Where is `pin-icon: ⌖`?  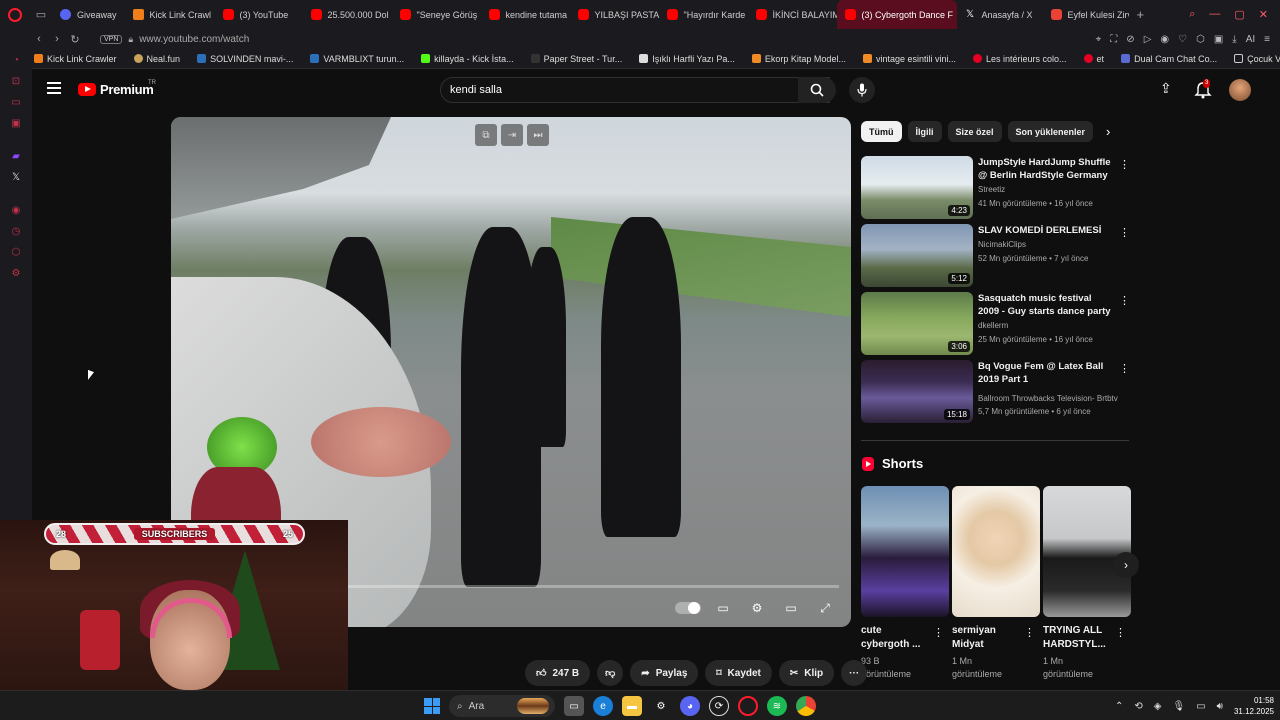
pin-icon: ⌖ is located at coordinates (1099, 39).